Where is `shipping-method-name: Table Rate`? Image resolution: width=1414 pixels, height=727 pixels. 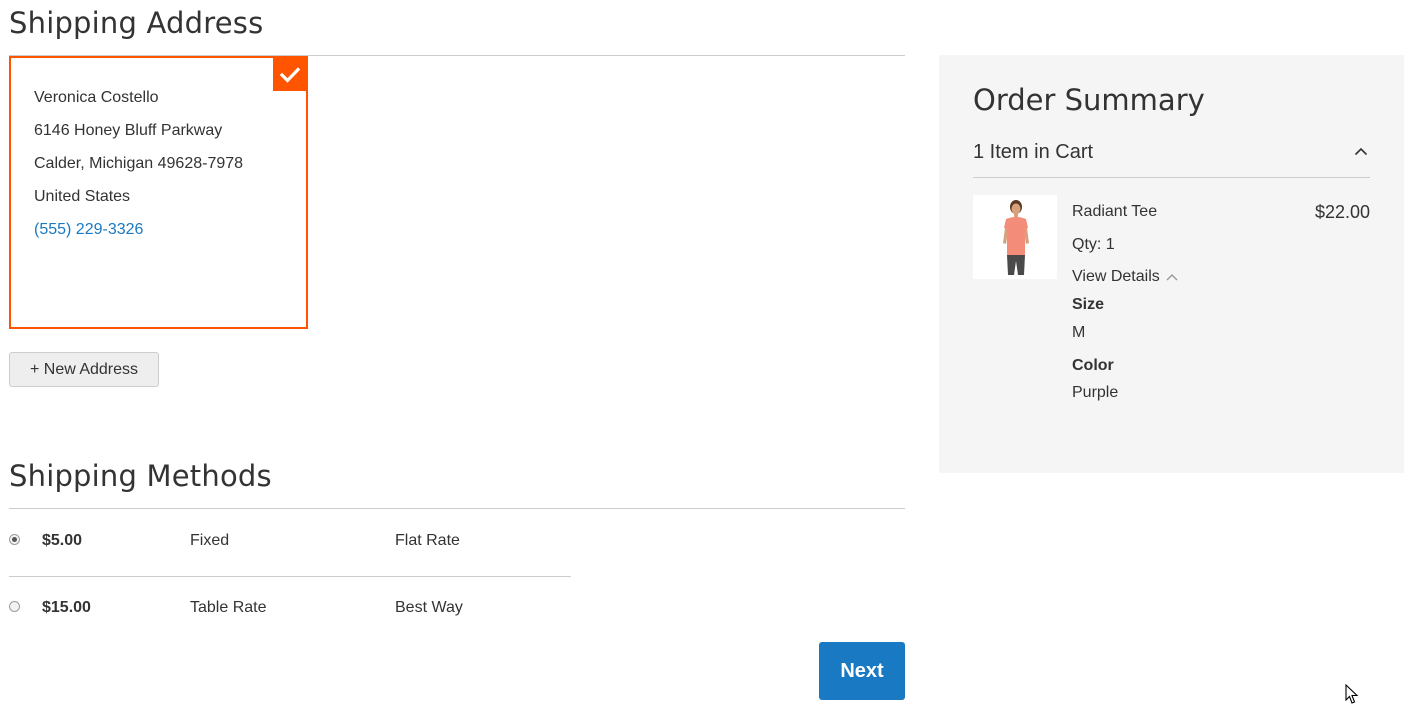 shipping-method-name: Table Rate is located at coordinates (228, 607).